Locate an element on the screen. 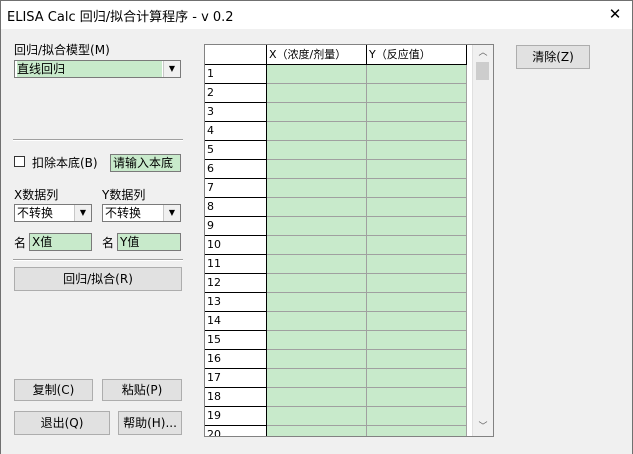 Image resolution: width=633 pixels, height=454 pixels. table-row: 12 is located at coordinates (336, 283).